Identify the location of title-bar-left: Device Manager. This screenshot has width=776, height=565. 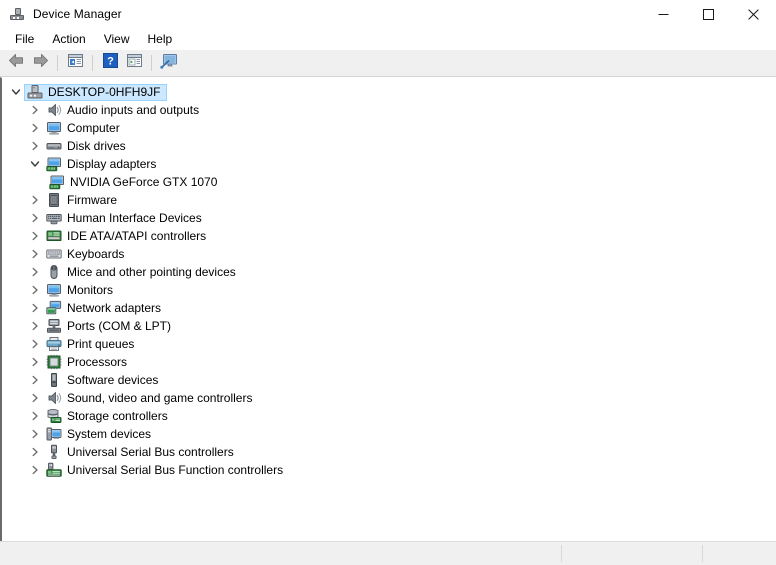
(61, 14).